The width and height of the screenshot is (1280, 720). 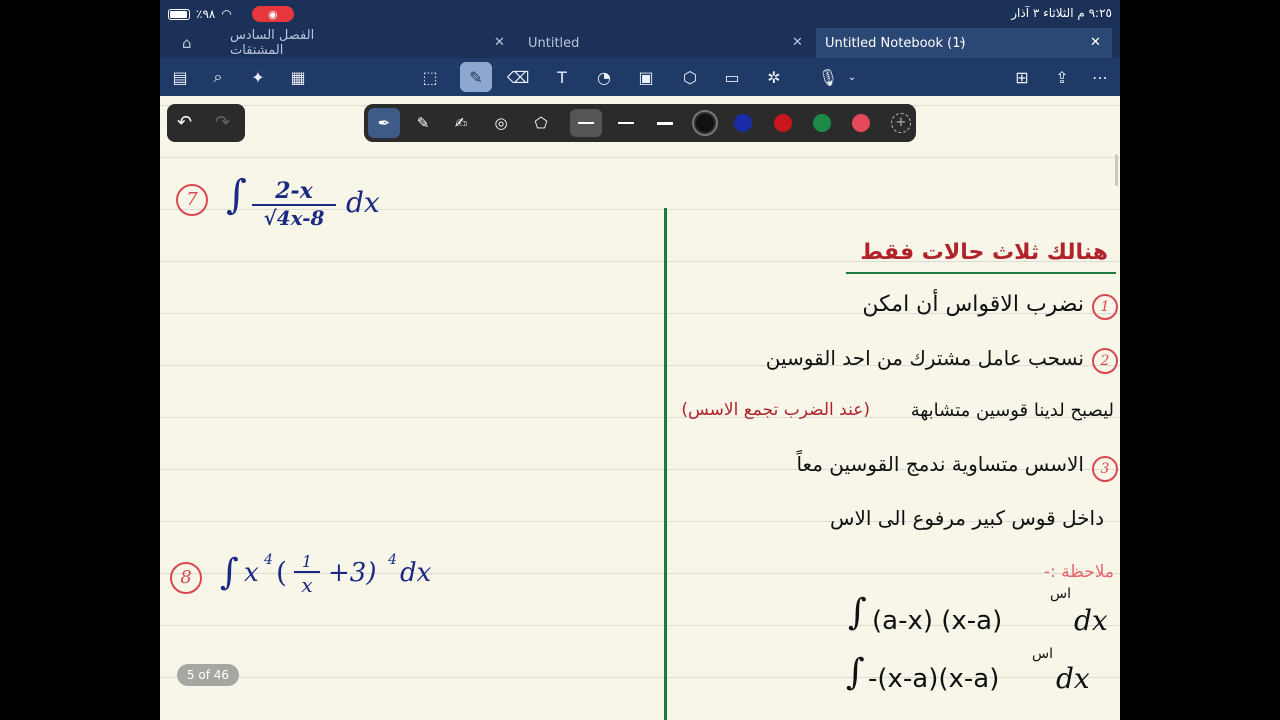 What do you see at coordinates (981, 273) in the screenshot?
I see `heading-underline` at bounding box center [981, 273].